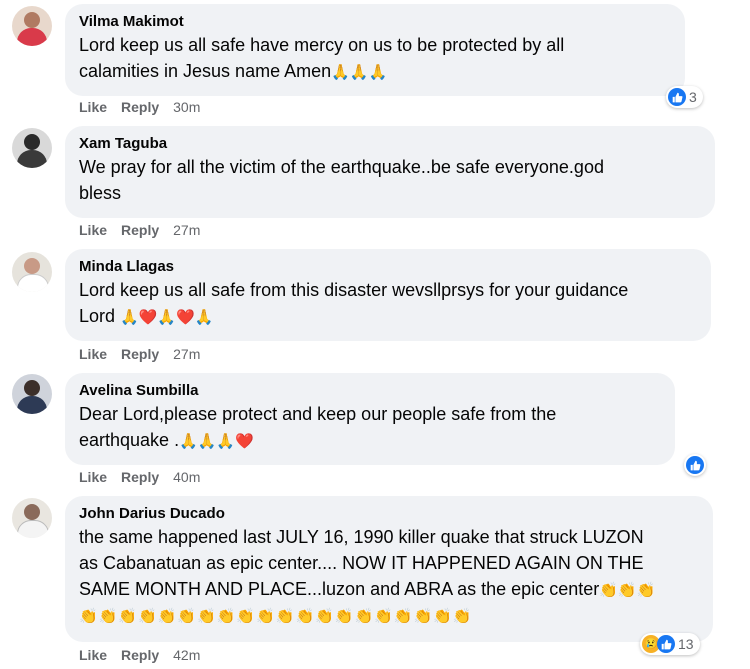 The image size is (750, 669). What do you see at coordinates (388, 267) in the screenshot?
I see `comment-author: Minda Llagas` at bounding box center [388, 267].